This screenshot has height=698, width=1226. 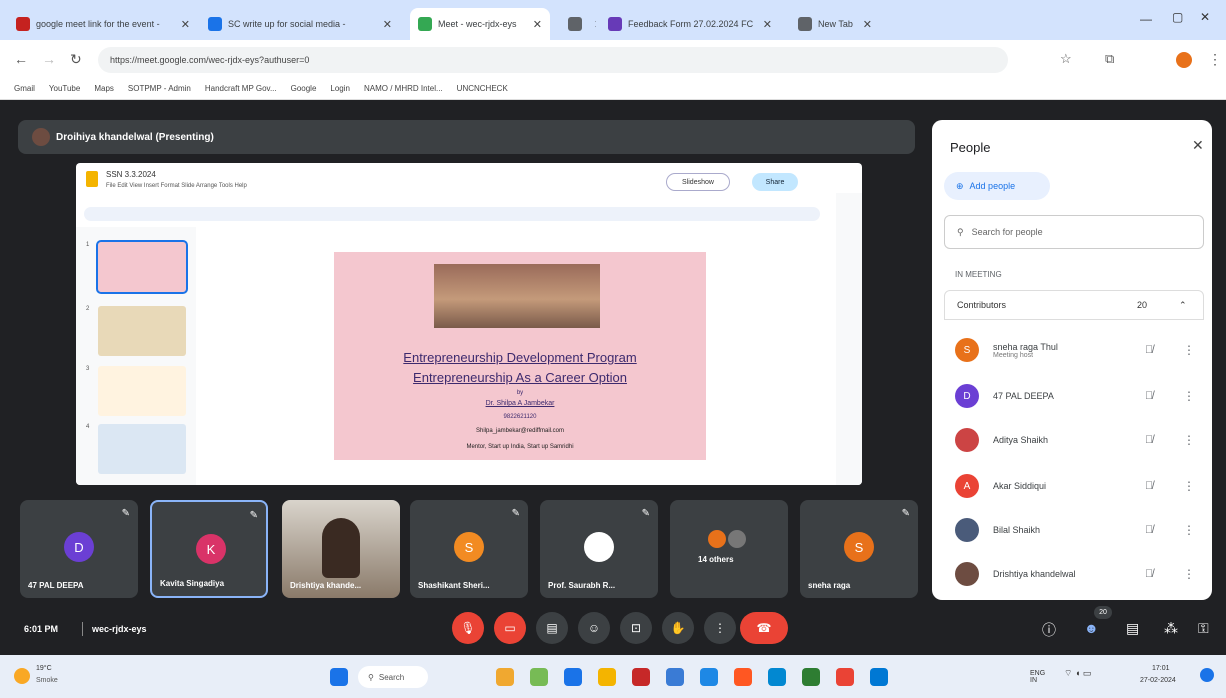 I want to click on weather-temp: 19°C, so click(x=44, y=668).